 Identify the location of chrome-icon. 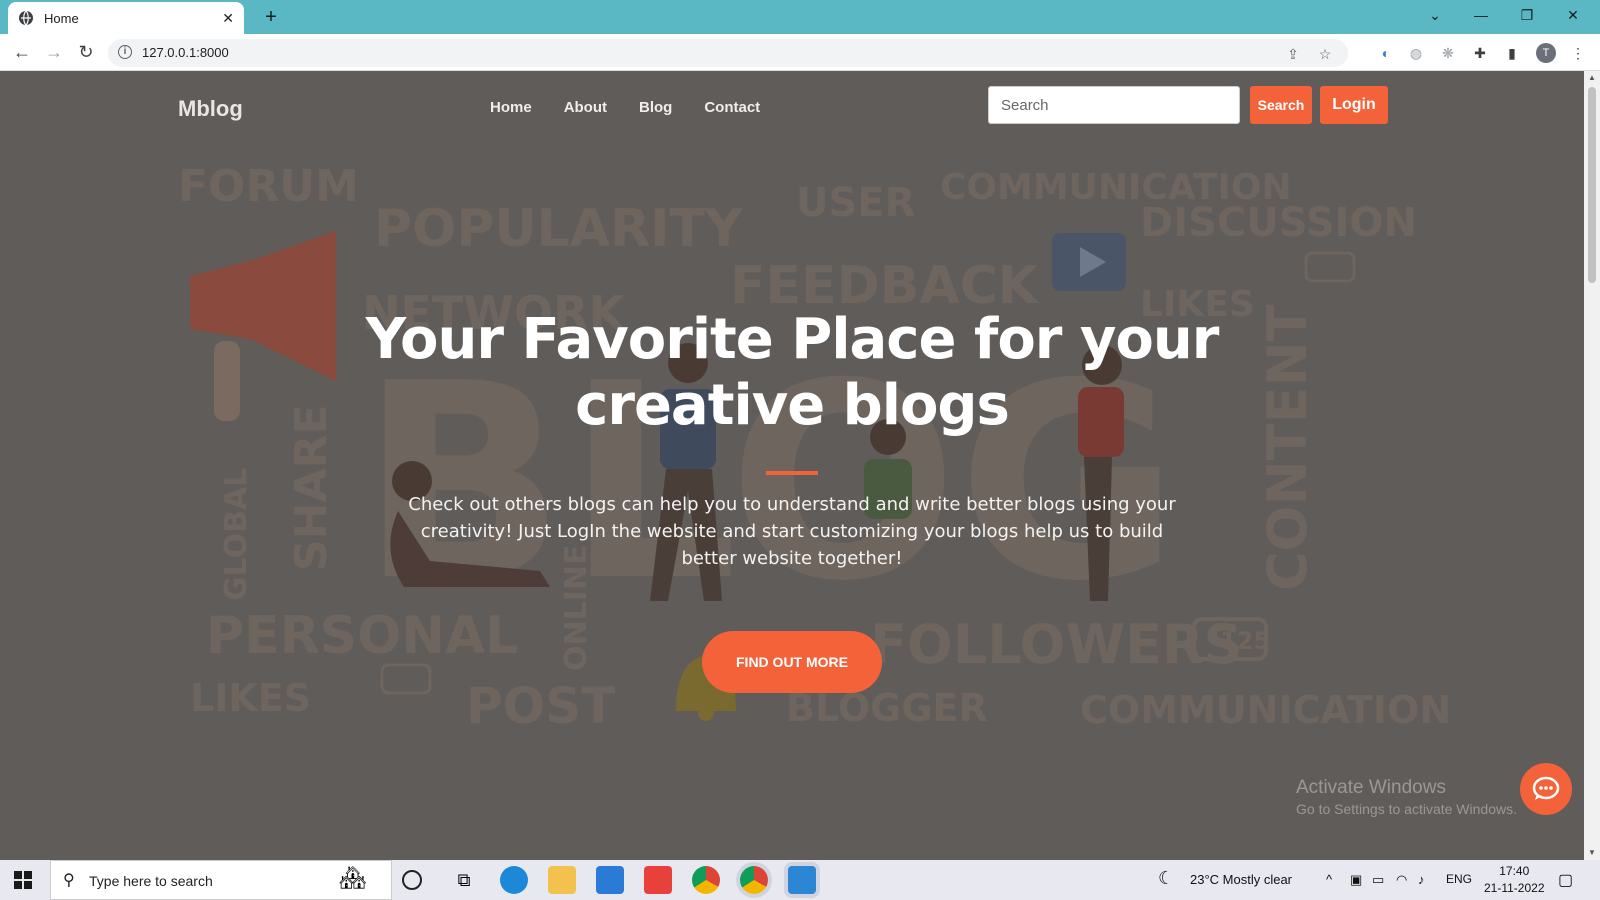
(706, 880).